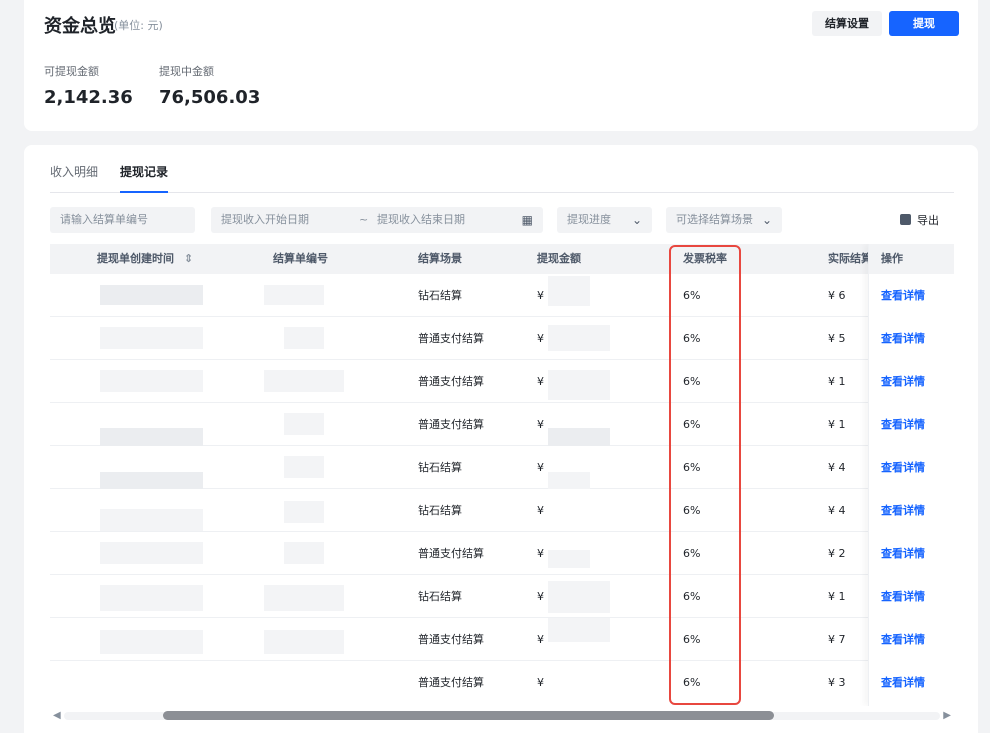  What do you see at coordinates (440, 258) in the screenshot?
I see `header-scene: 结算场景` at bounding box center [440, 258].